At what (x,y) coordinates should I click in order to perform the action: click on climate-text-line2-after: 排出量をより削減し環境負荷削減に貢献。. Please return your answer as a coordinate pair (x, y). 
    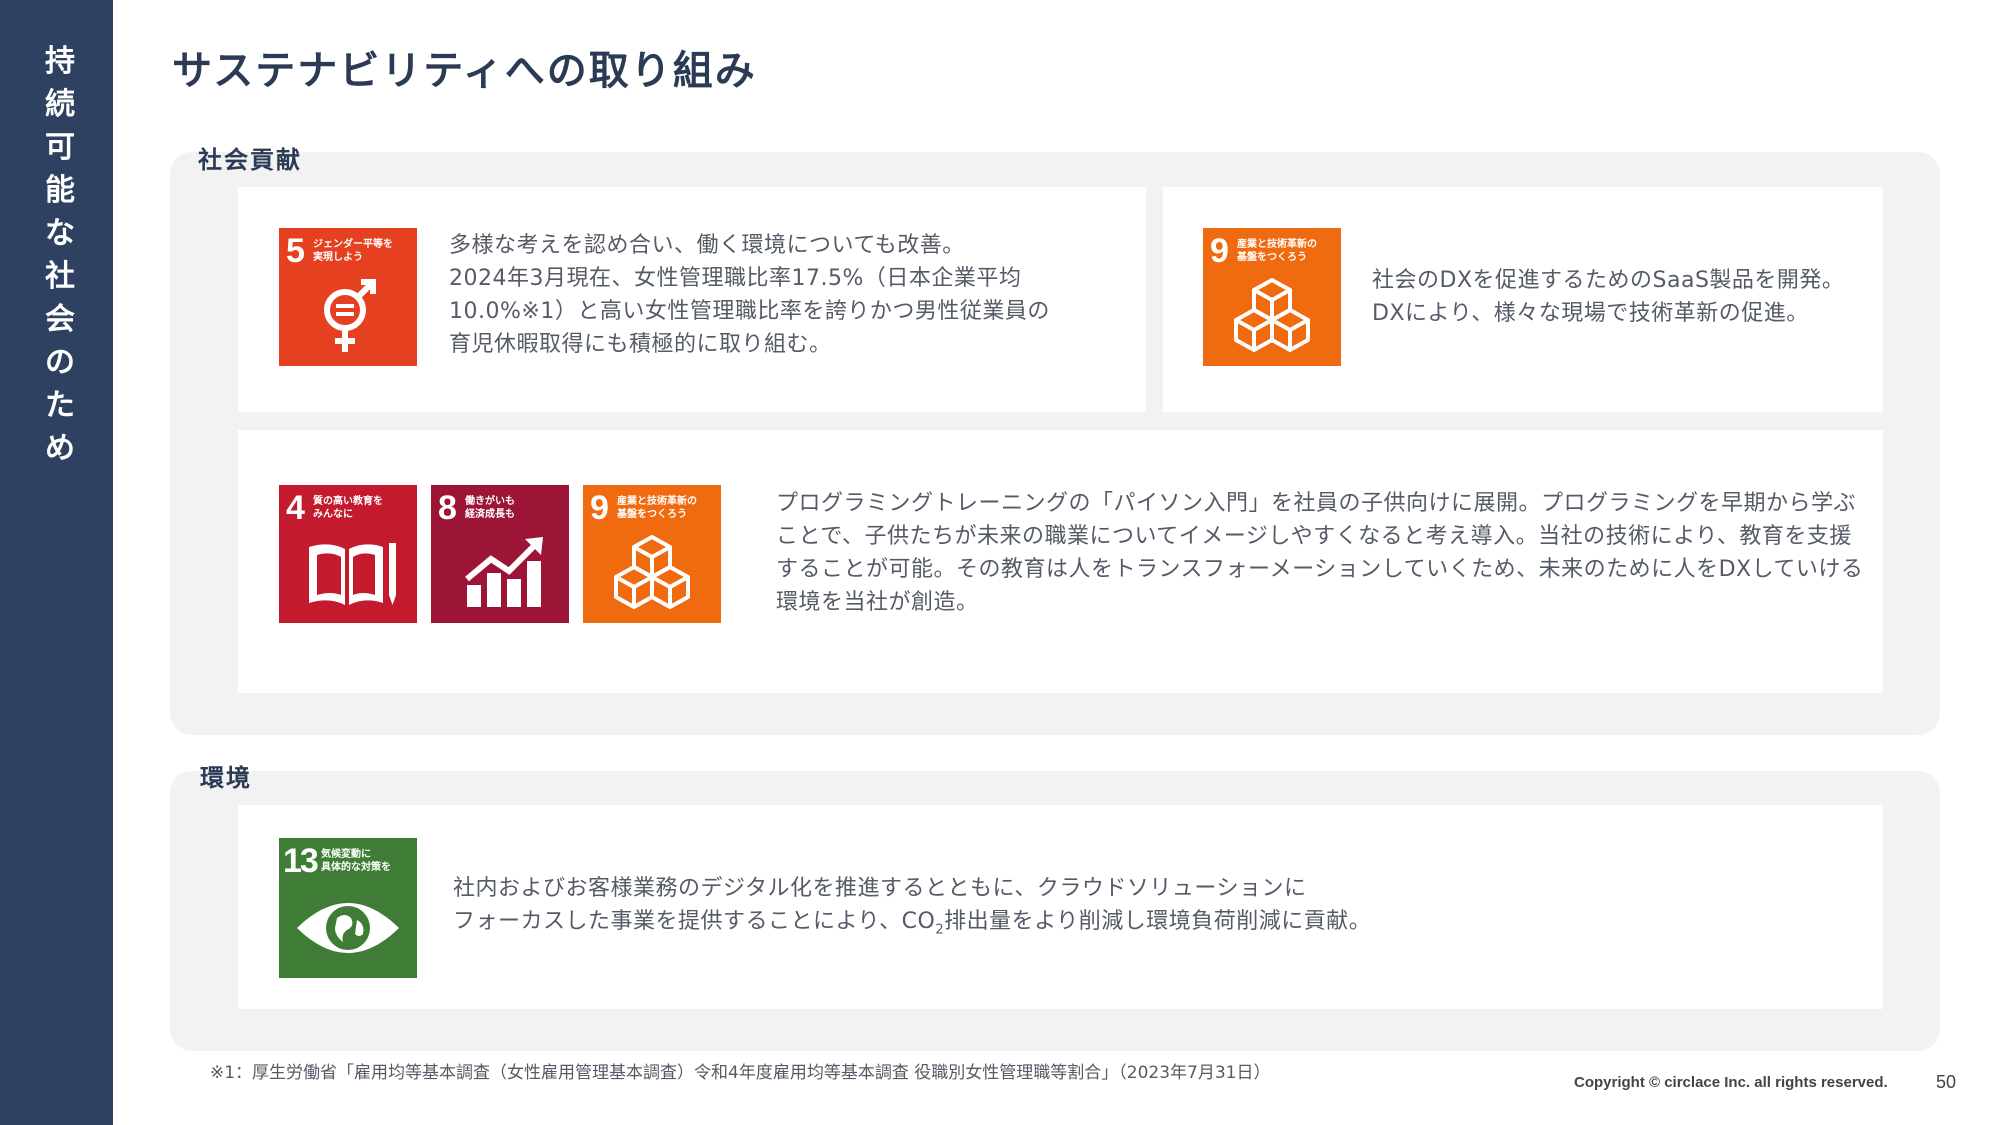
    Looking at the image, I should click on (1158, 921).